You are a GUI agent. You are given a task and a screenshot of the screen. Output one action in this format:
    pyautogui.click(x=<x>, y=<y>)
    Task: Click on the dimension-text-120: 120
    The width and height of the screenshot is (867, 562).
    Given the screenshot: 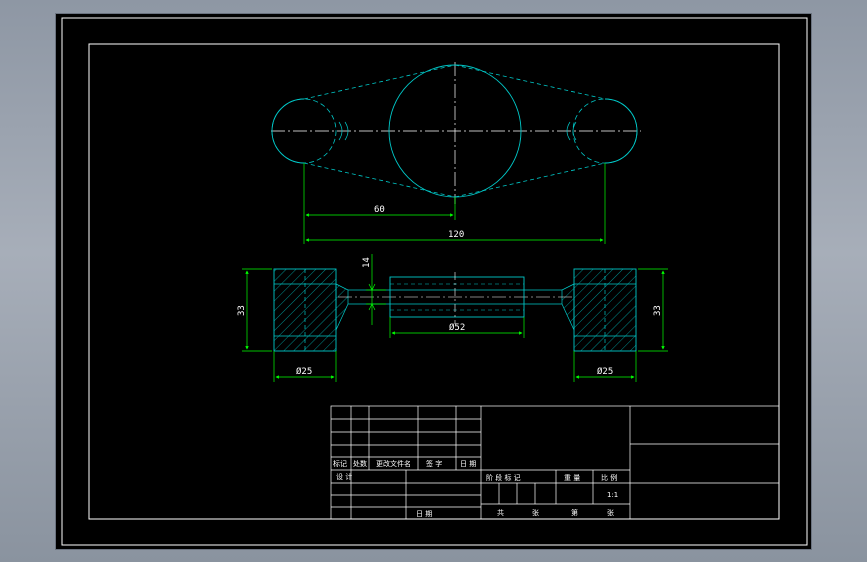 What is the action you would take?
    pyautogui.click(x=456, y=235)
    